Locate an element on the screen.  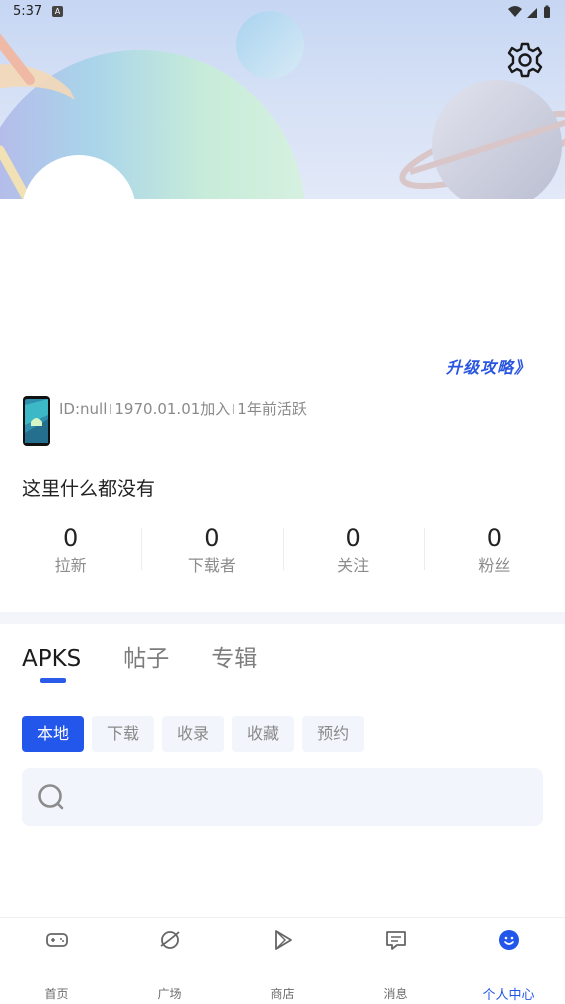
phone-icon is located at coordinates (36, 421).